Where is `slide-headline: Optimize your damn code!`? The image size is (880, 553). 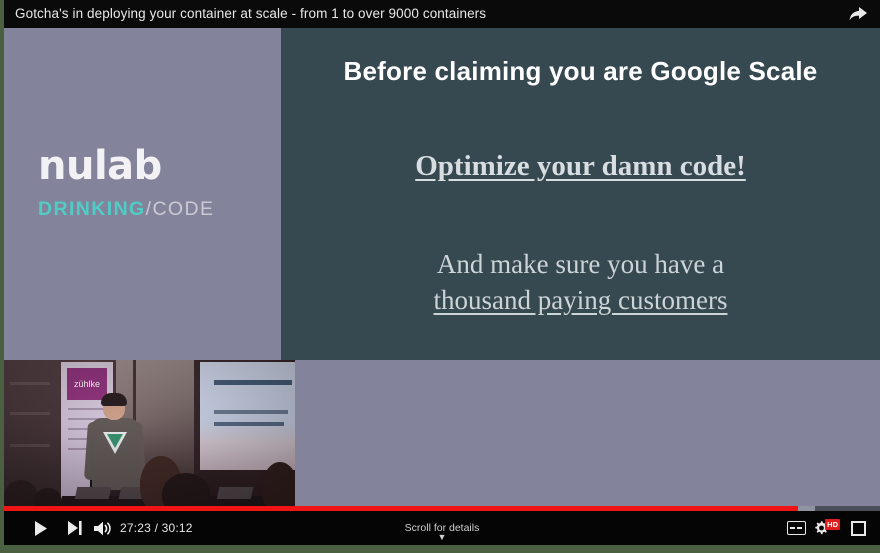
slide-headline: Optimize your damn code! is located at coordinates (580, 166).